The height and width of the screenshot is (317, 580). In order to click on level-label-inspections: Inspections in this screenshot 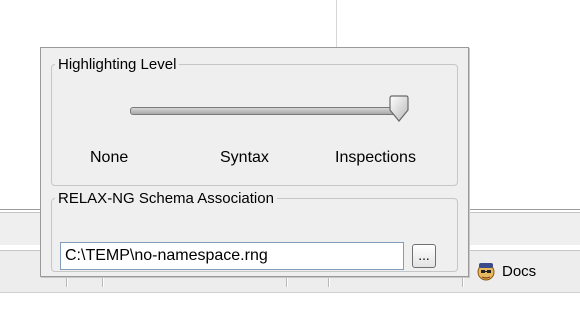, I will do `click(375, 158)`.